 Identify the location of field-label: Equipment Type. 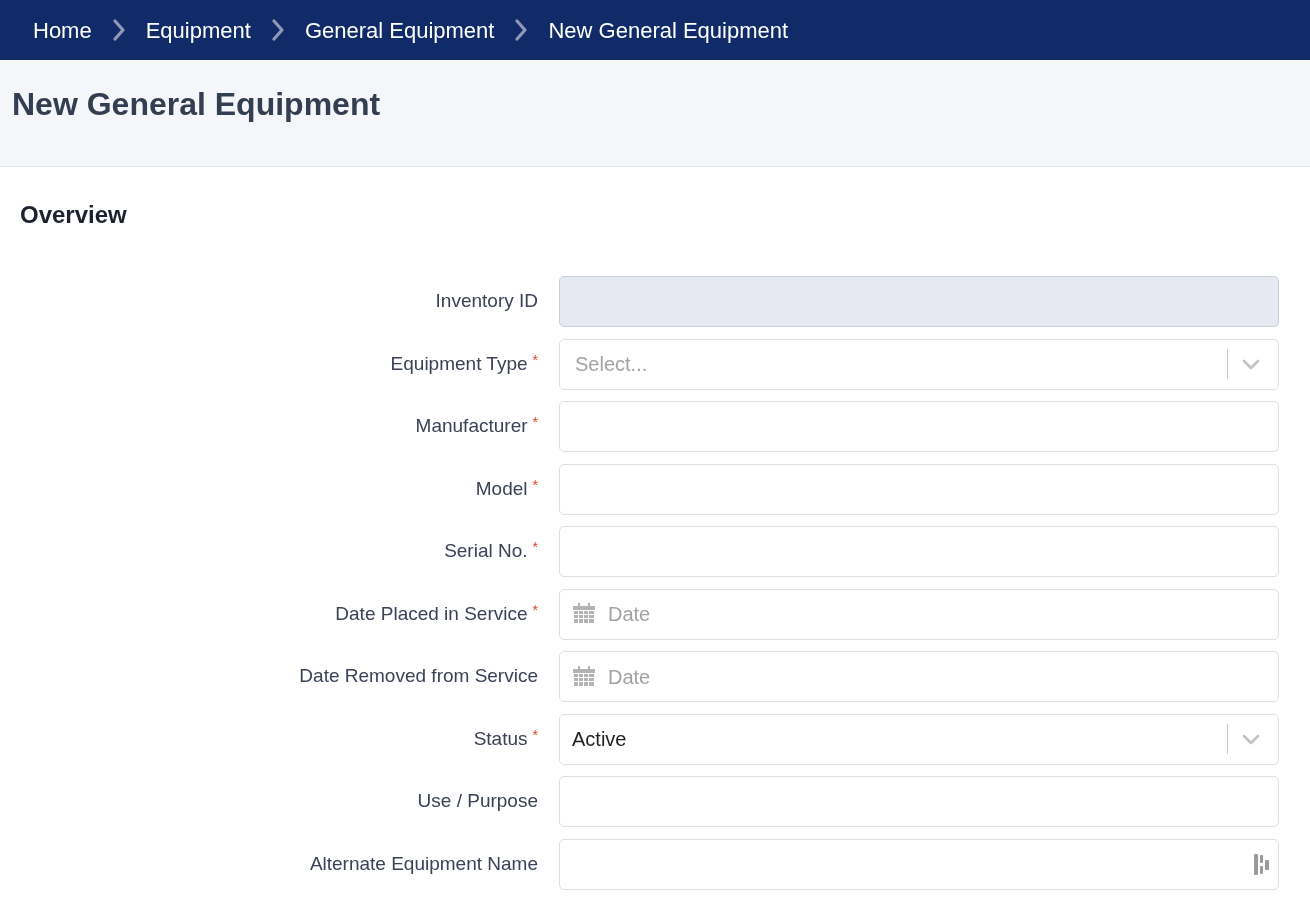
(459, 363).